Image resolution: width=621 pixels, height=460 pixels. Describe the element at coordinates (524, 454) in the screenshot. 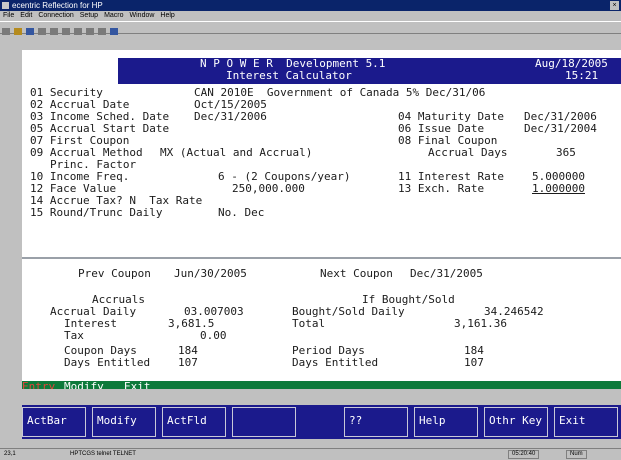

I see `status-position: 05:20:40` at that location.